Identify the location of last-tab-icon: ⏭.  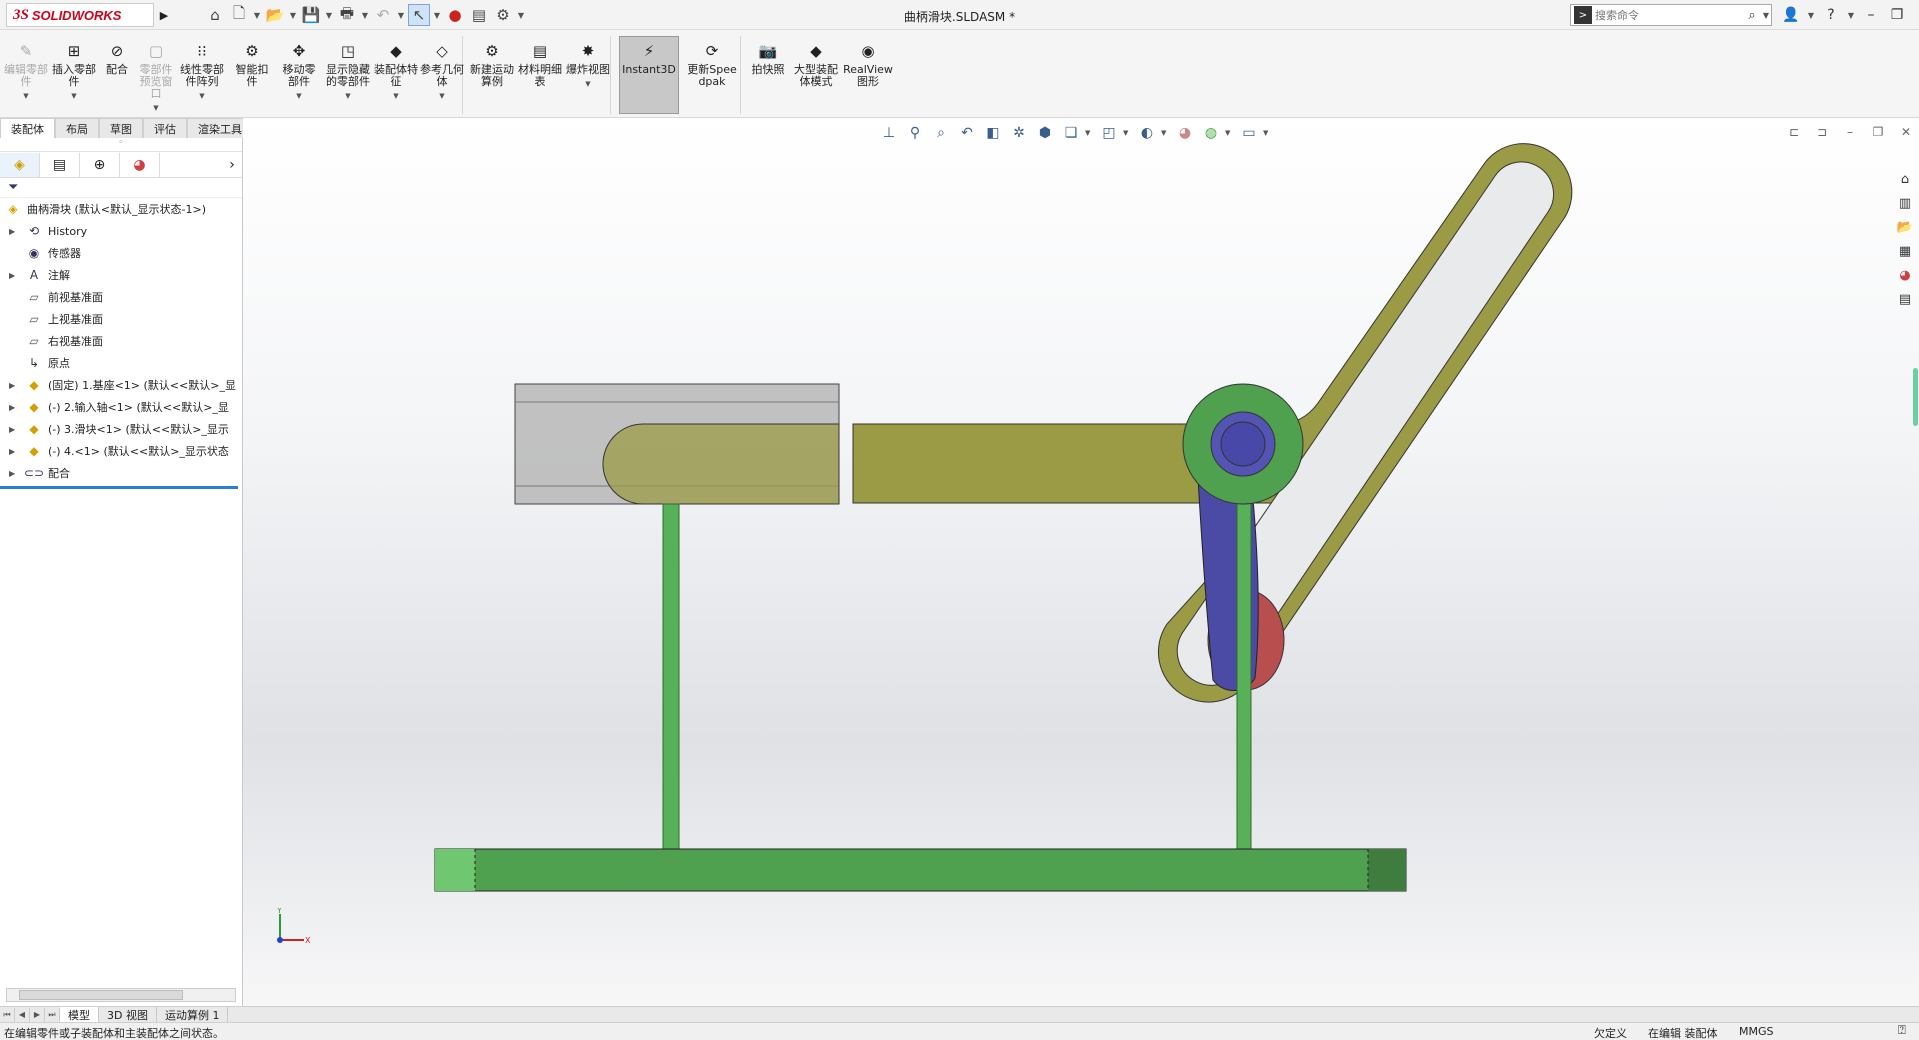
(52, 1014).